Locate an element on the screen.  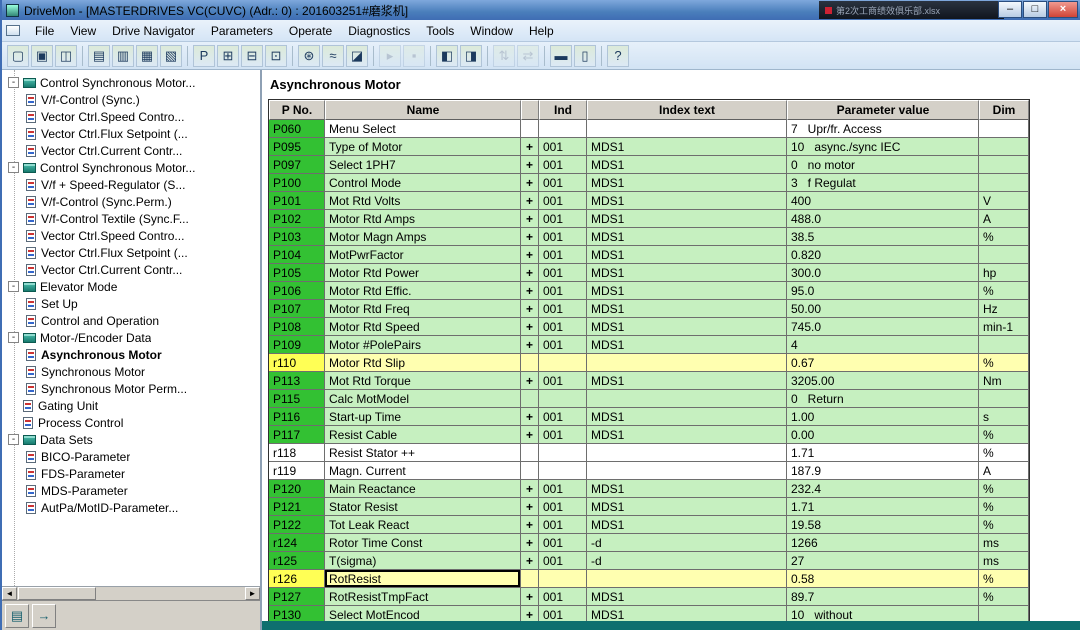
cell-name: Motor #PolePairs is located at coordinates (423, 345).